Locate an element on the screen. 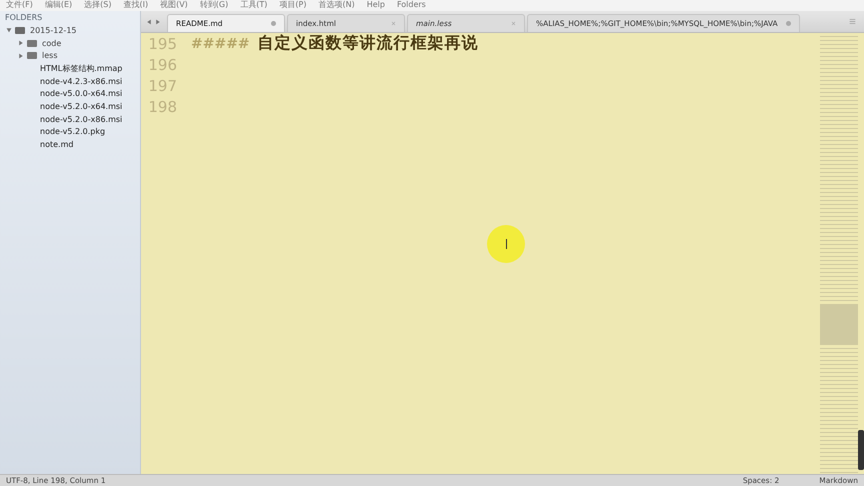 Image resolution: width=864 pixels, height=486 pixels. menu-item: 工具(T) is located at coordinates (254, 5).